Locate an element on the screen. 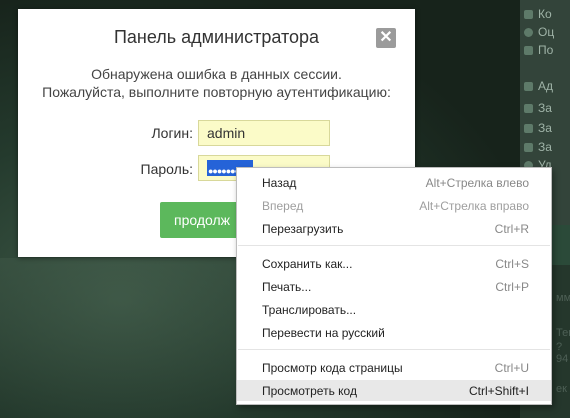  menu-item-inspect: Просмотреть код Ctrl+Shift+I is located at coordinates (394, 390).